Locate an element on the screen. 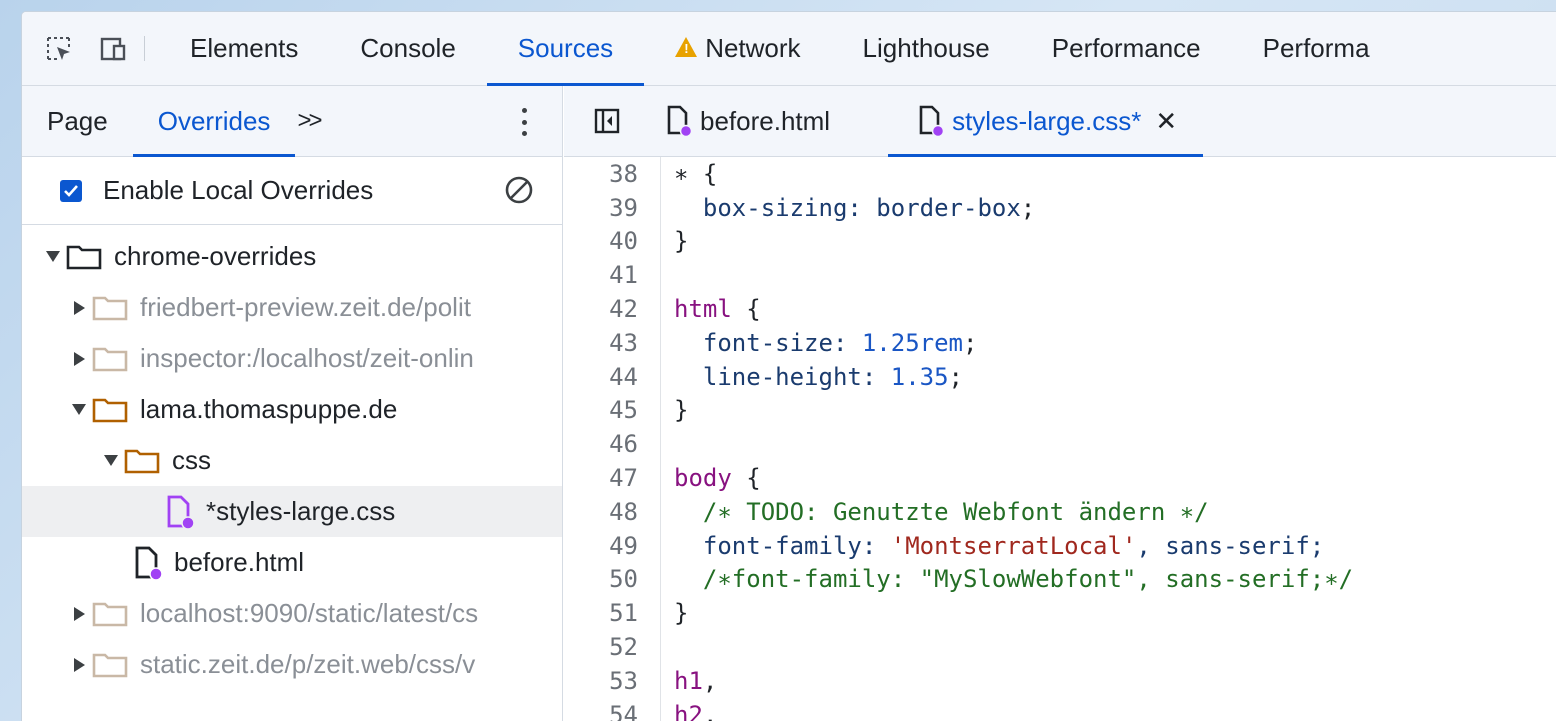  code-token: 1.35 is located at coordinates (919, 376).